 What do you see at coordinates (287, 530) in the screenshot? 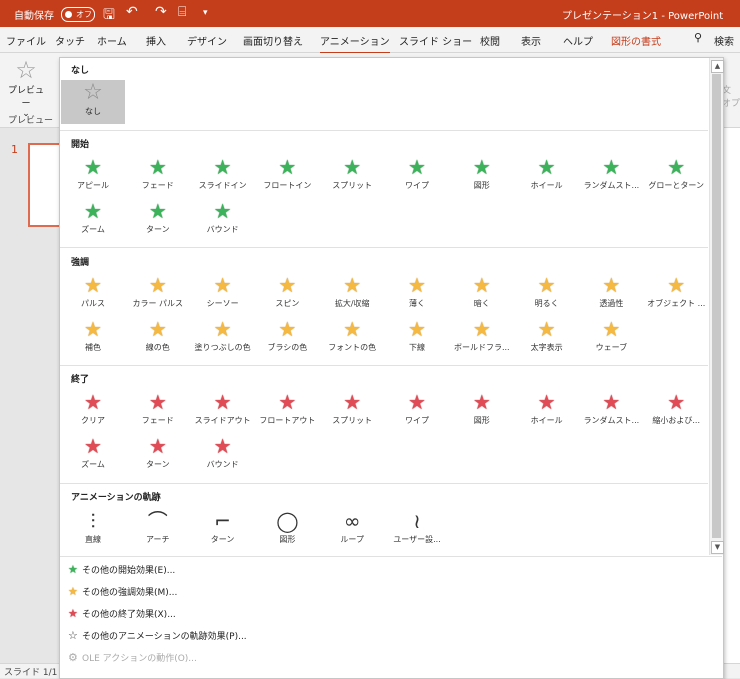
I see `motion-effect-3: ◯ 図形` at bounding box center [287, 530].